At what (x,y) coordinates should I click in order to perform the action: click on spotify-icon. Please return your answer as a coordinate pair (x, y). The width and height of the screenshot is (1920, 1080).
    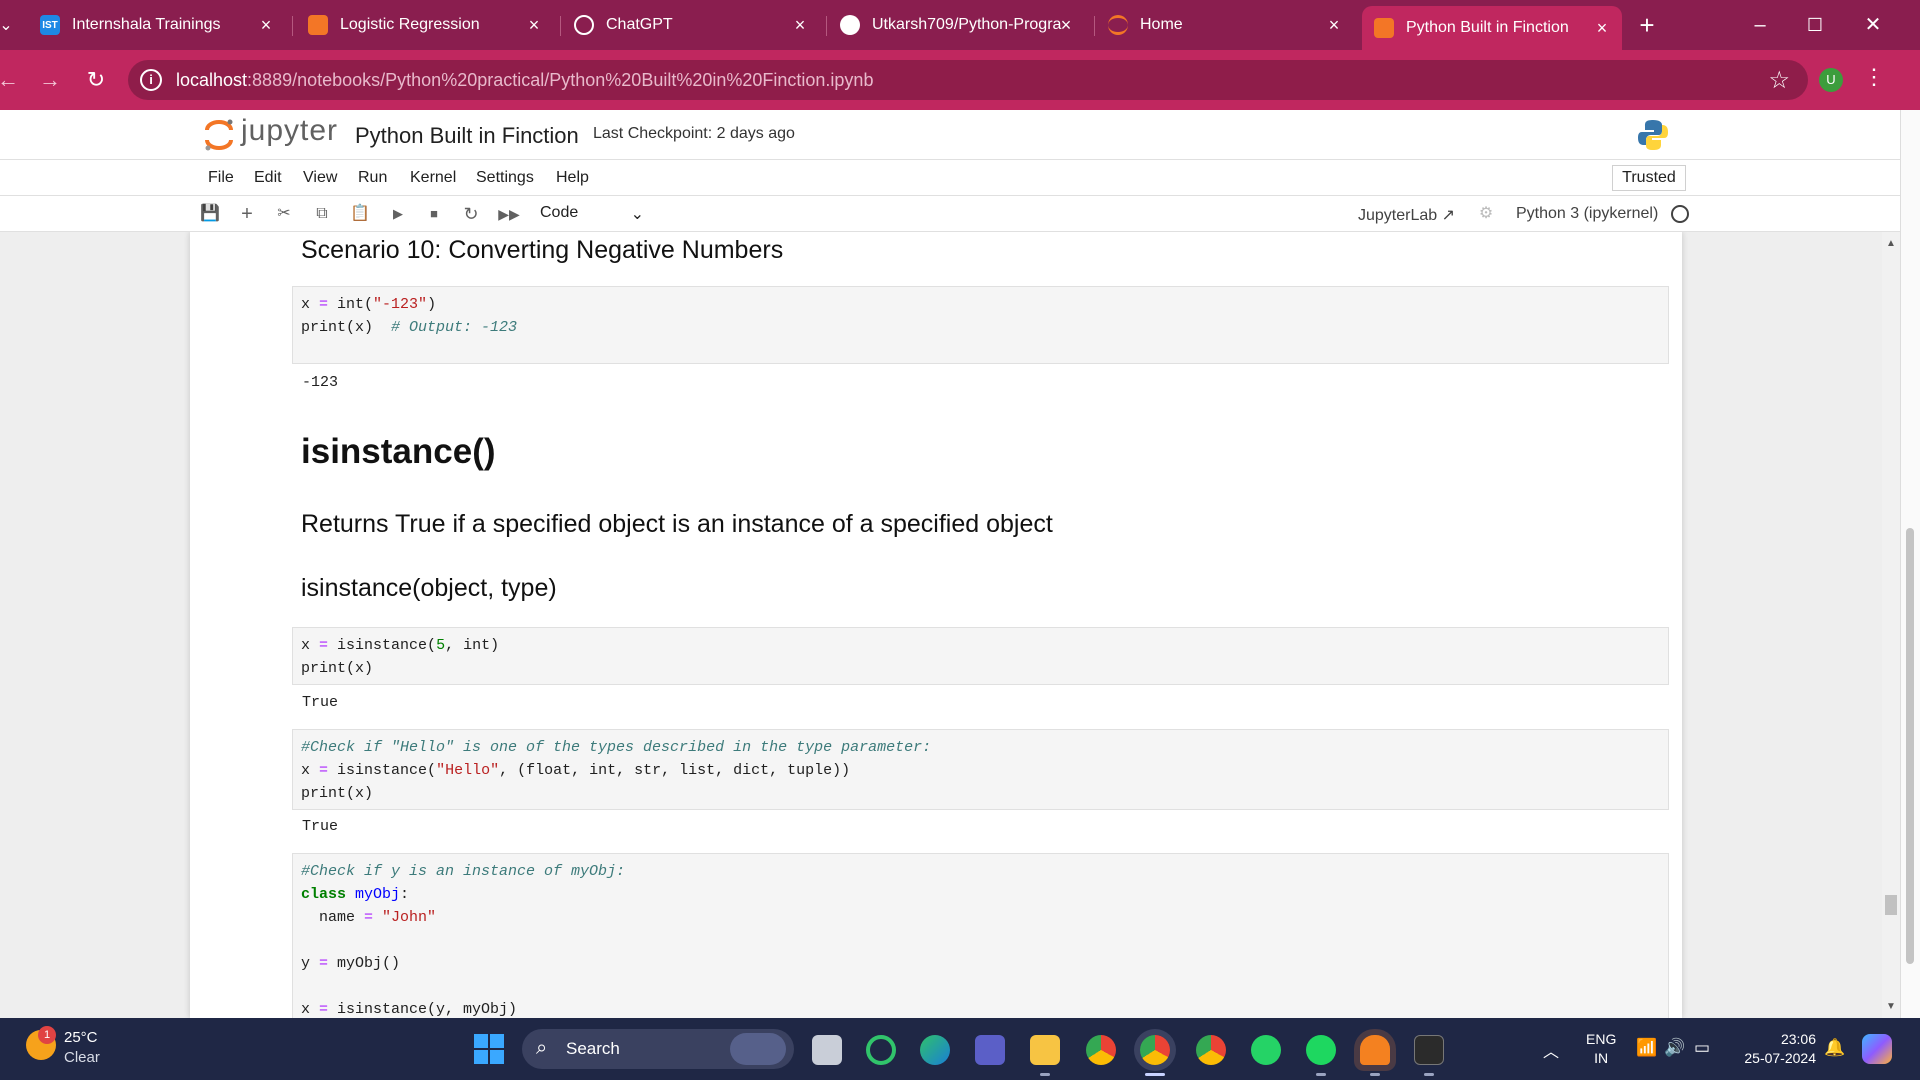
    Looking at the image, I should click on (1321, 1050).